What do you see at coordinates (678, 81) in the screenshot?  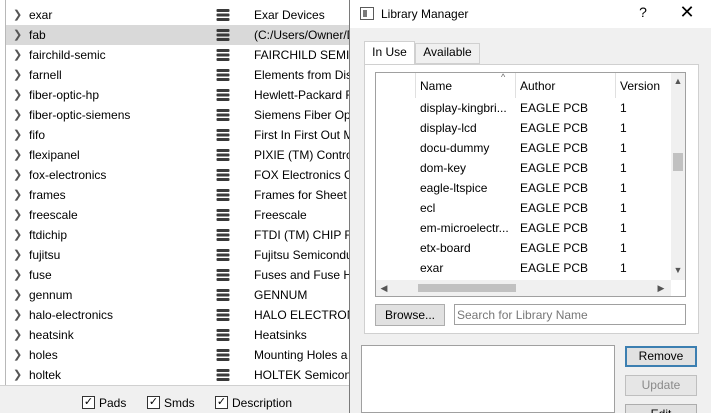 I see `scroll-up-icon: ▲` at bounding box center [678, 81].